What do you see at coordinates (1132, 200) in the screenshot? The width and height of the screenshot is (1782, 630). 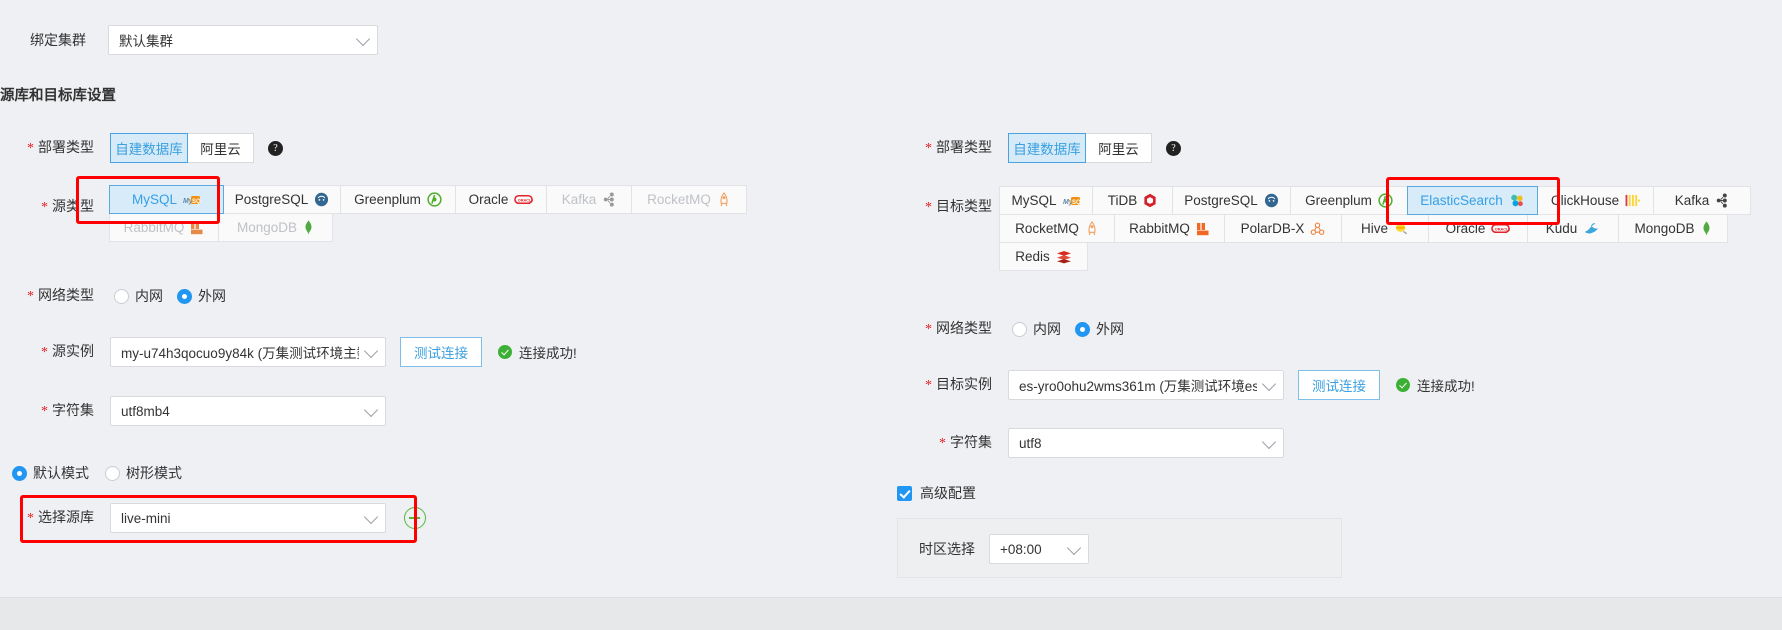 I see `target-type-tile-tidb: TiDB` at bounding box center [1132, 200].